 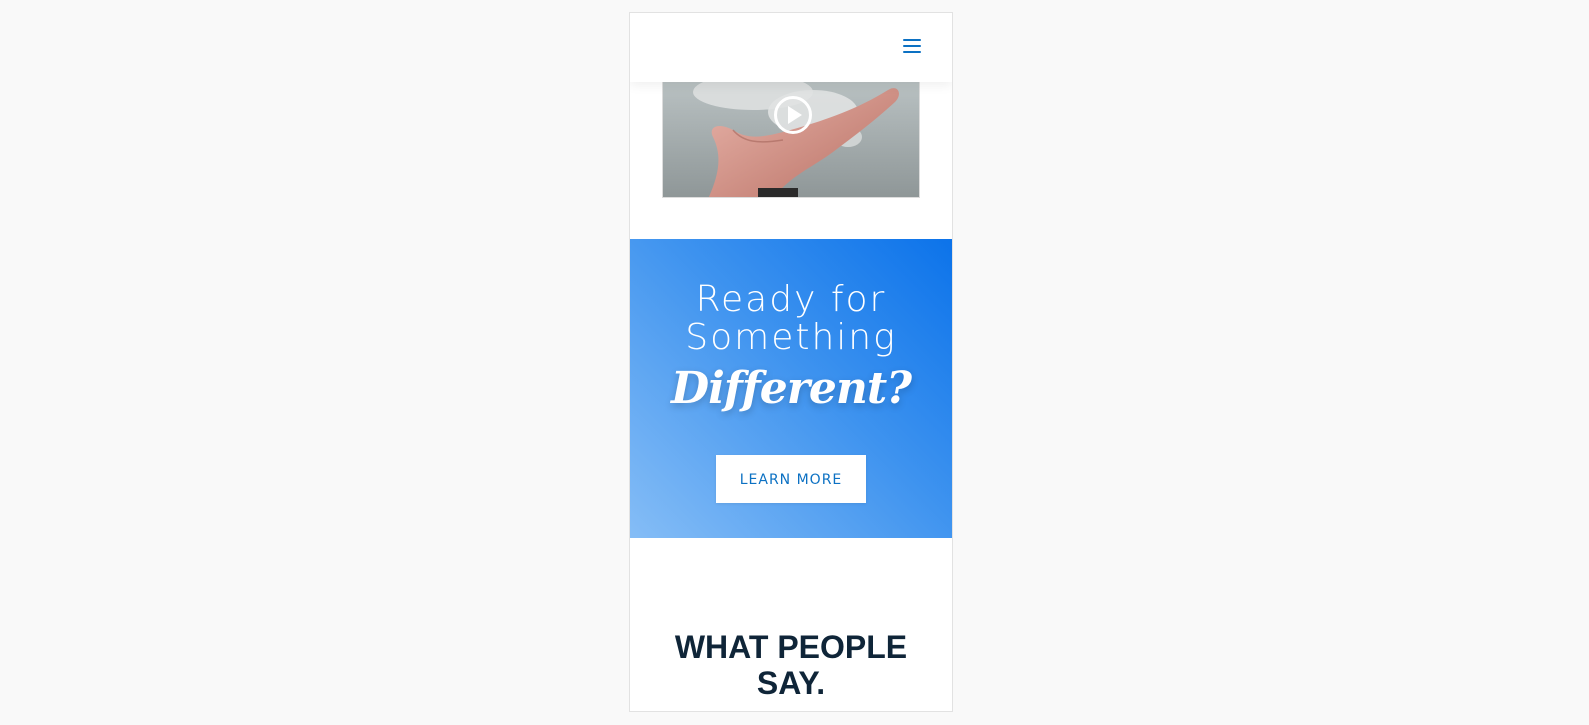 I want to click on site-header, so click(x=791, y=47).